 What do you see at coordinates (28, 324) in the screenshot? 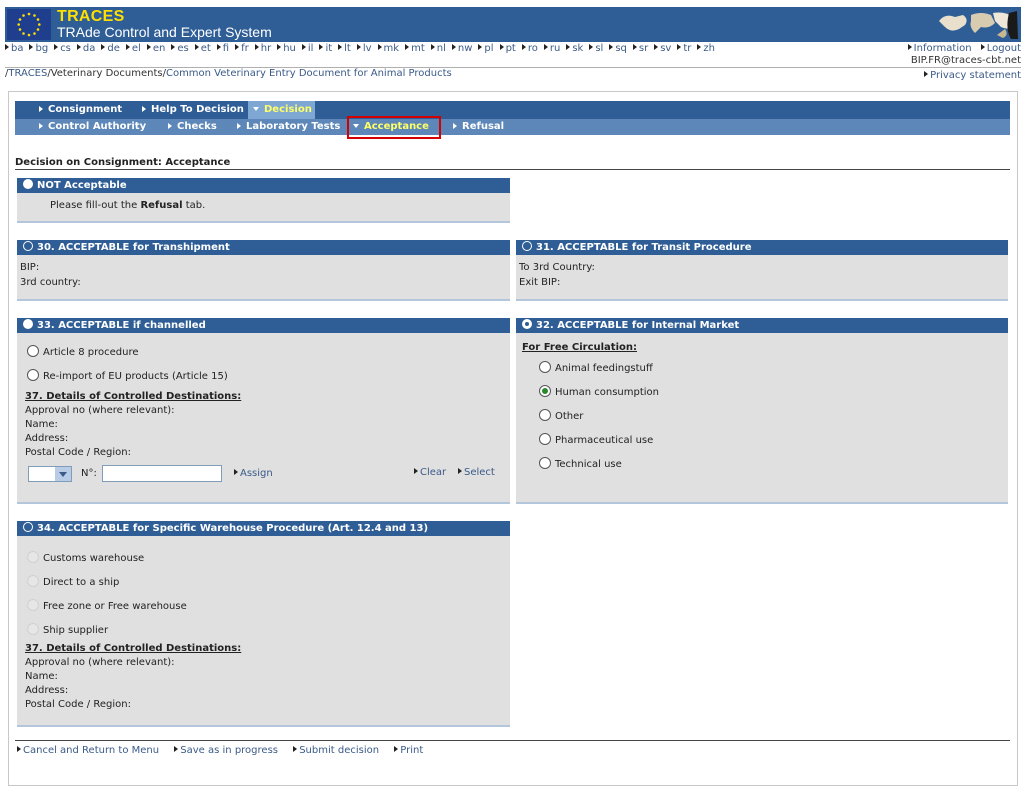
I see `channelled-radio` at bounding box center [28, 324].